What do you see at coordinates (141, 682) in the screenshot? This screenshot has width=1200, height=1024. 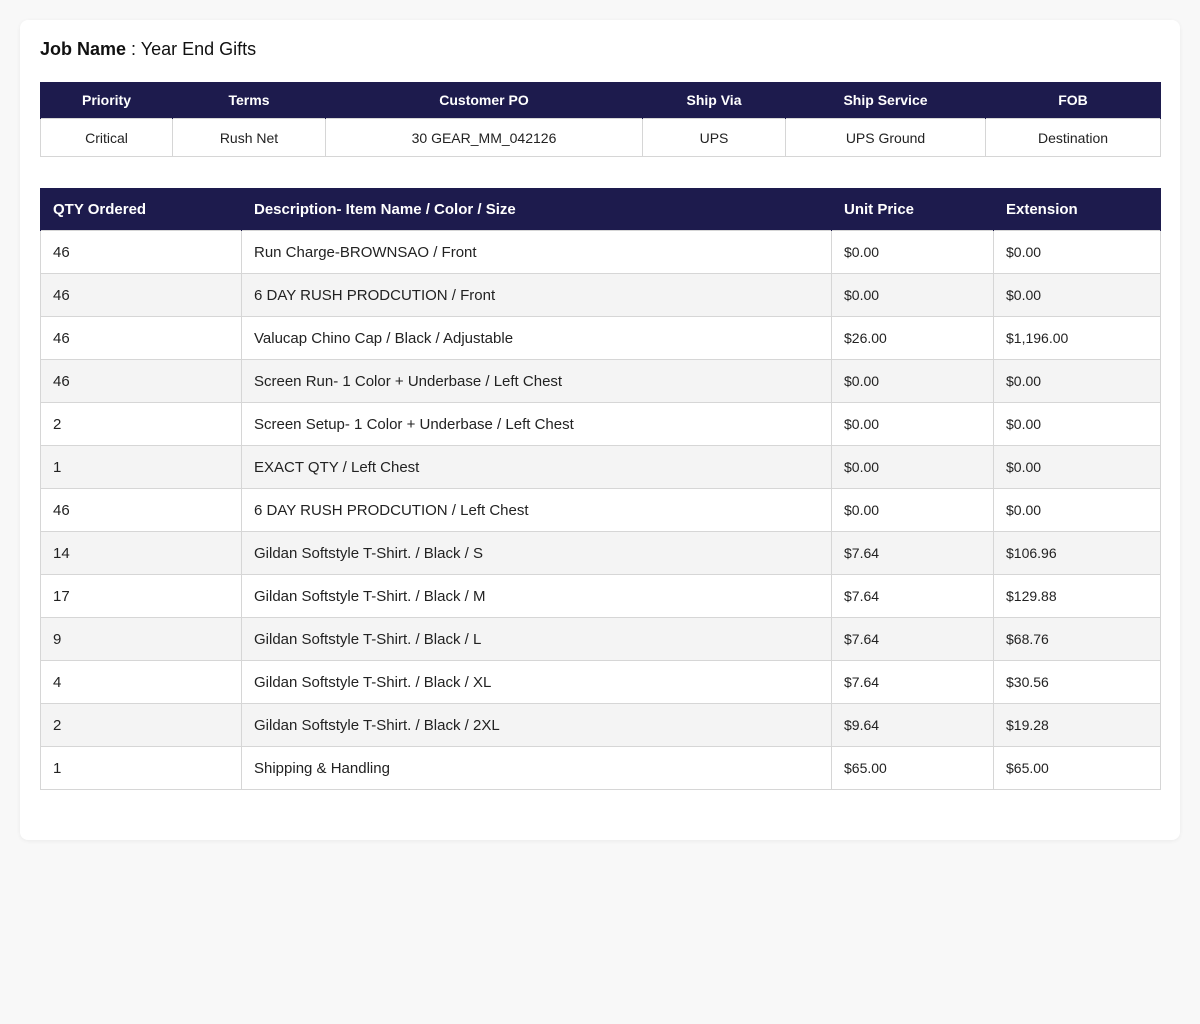 I see `qty-cell: 4` at bounding box center [141, 682].